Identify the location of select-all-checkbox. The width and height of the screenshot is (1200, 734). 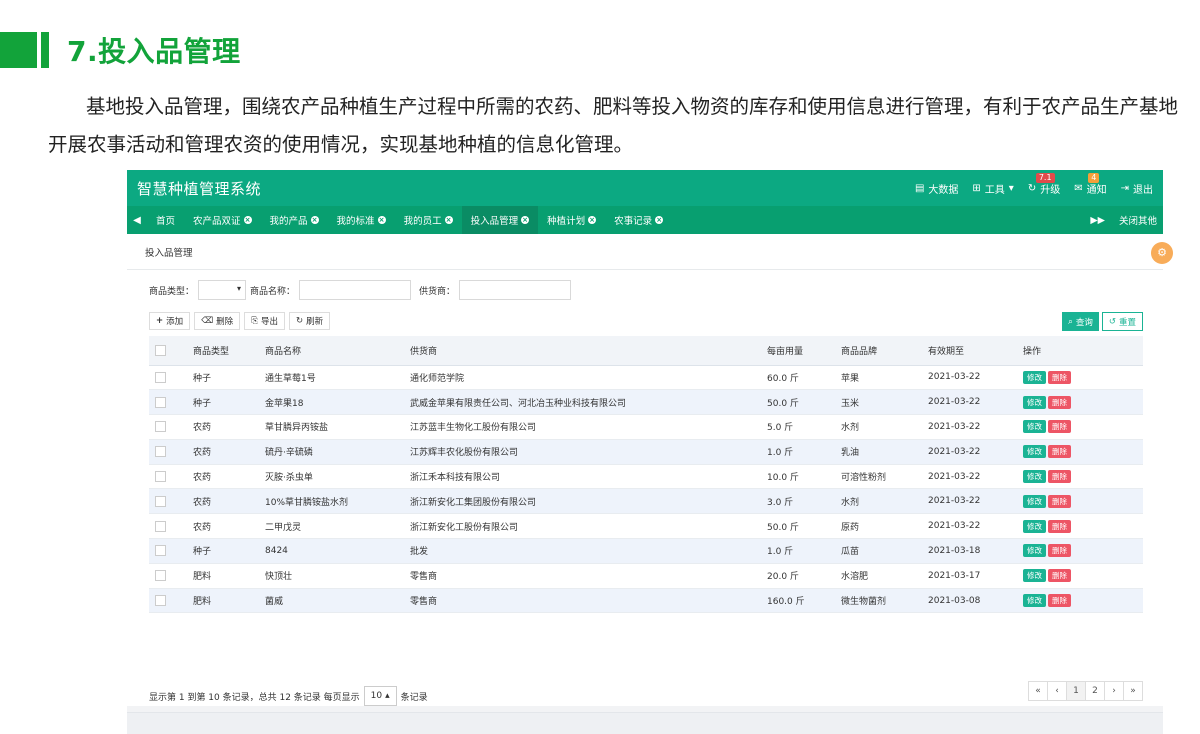
(160, 350).